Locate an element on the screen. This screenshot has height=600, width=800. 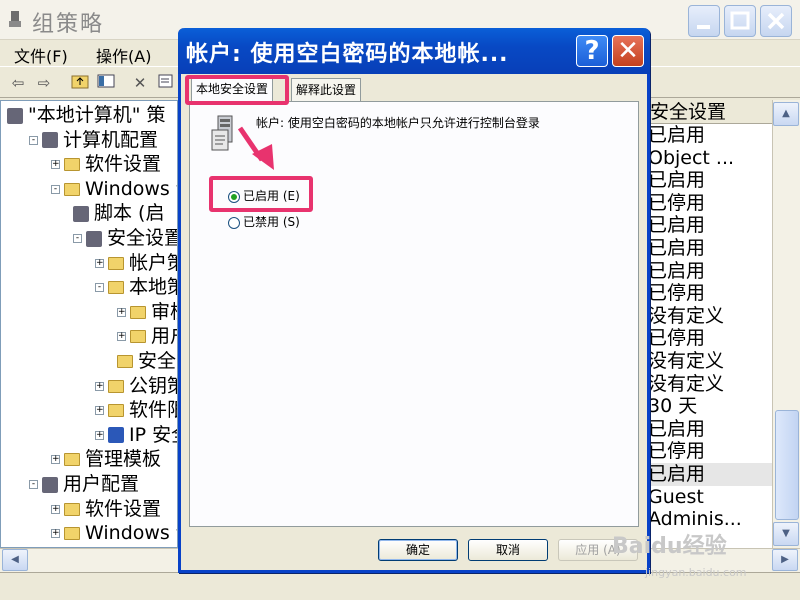
close-main-button is located at coordinates (776, 21).